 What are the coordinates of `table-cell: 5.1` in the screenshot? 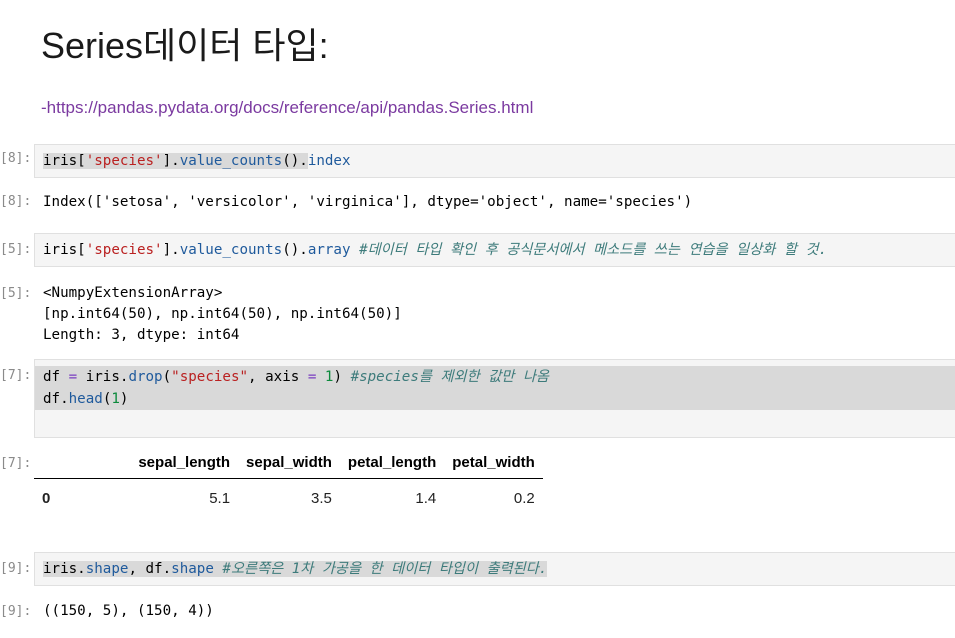 It's located at (220, 498).